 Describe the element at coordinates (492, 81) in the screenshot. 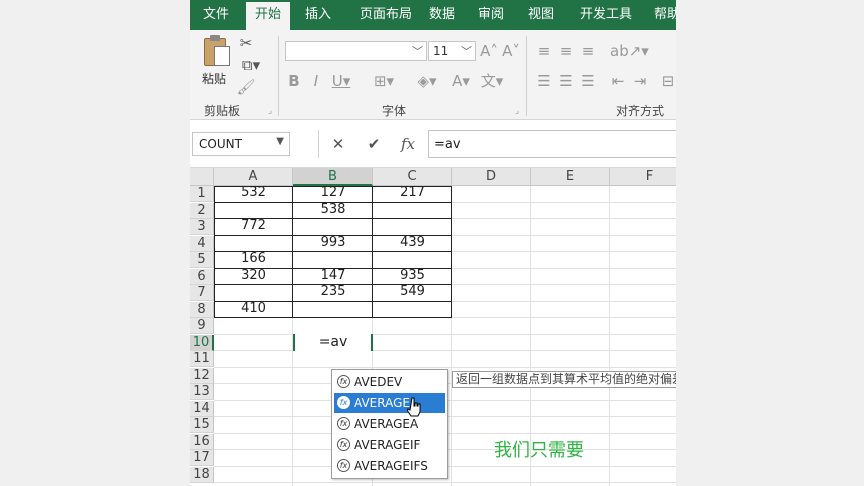

I see `phonetic-icon: 文▾` at that location.